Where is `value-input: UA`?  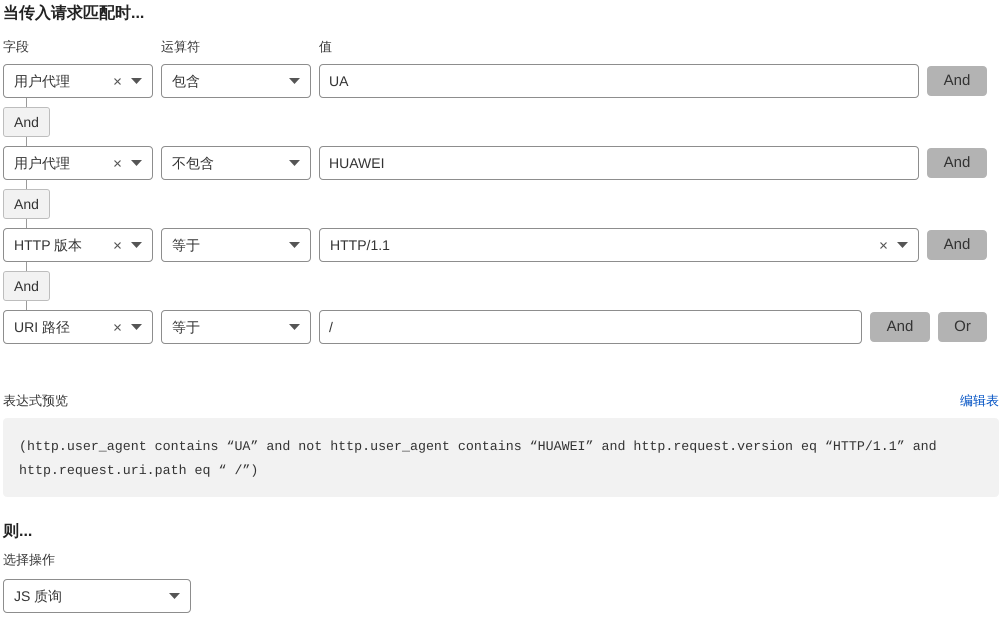 value-input: UA is located at coordinates (619, 81).